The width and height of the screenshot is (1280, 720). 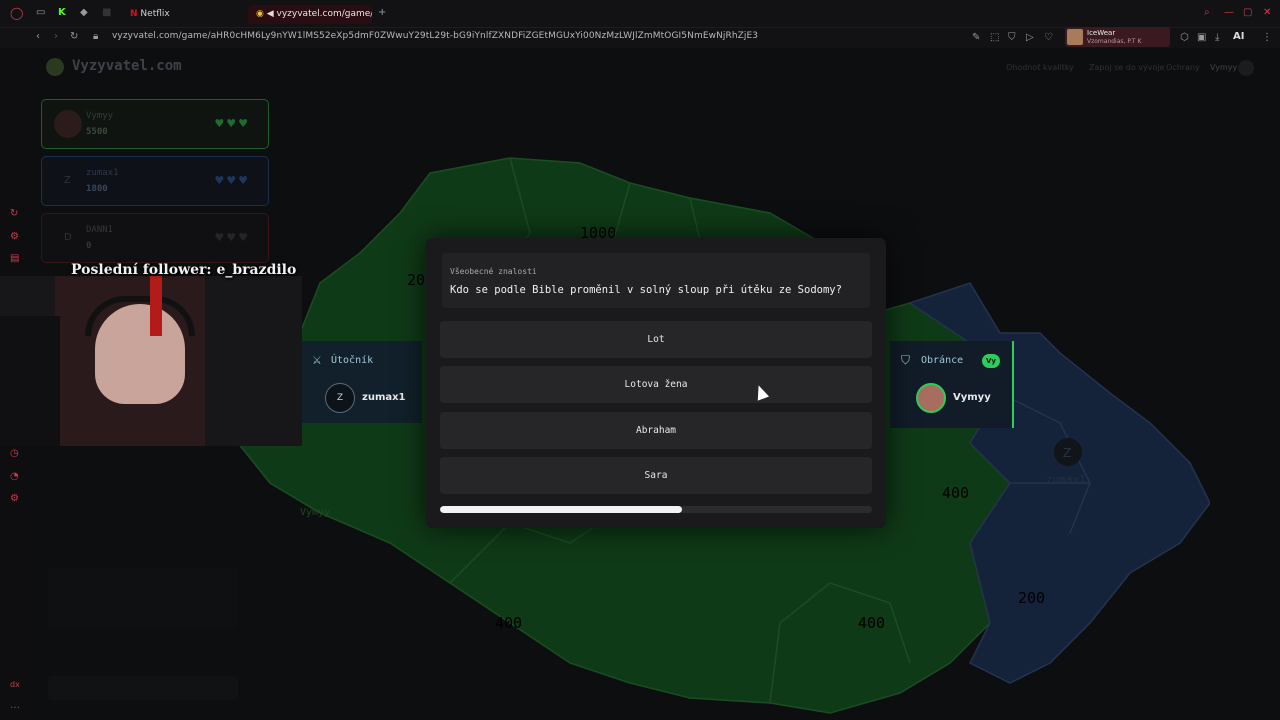 What do you see at coordinates (1201, 37) in the screenshot?
I see `wallet-icon: ▣` at bounding box center [1201, 37].